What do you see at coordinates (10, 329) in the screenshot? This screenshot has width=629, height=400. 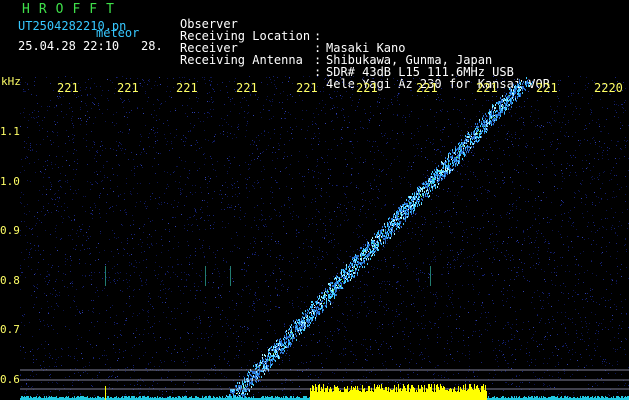 I see `freq-tick-label: 0.7` at bounding box center [10, 329].